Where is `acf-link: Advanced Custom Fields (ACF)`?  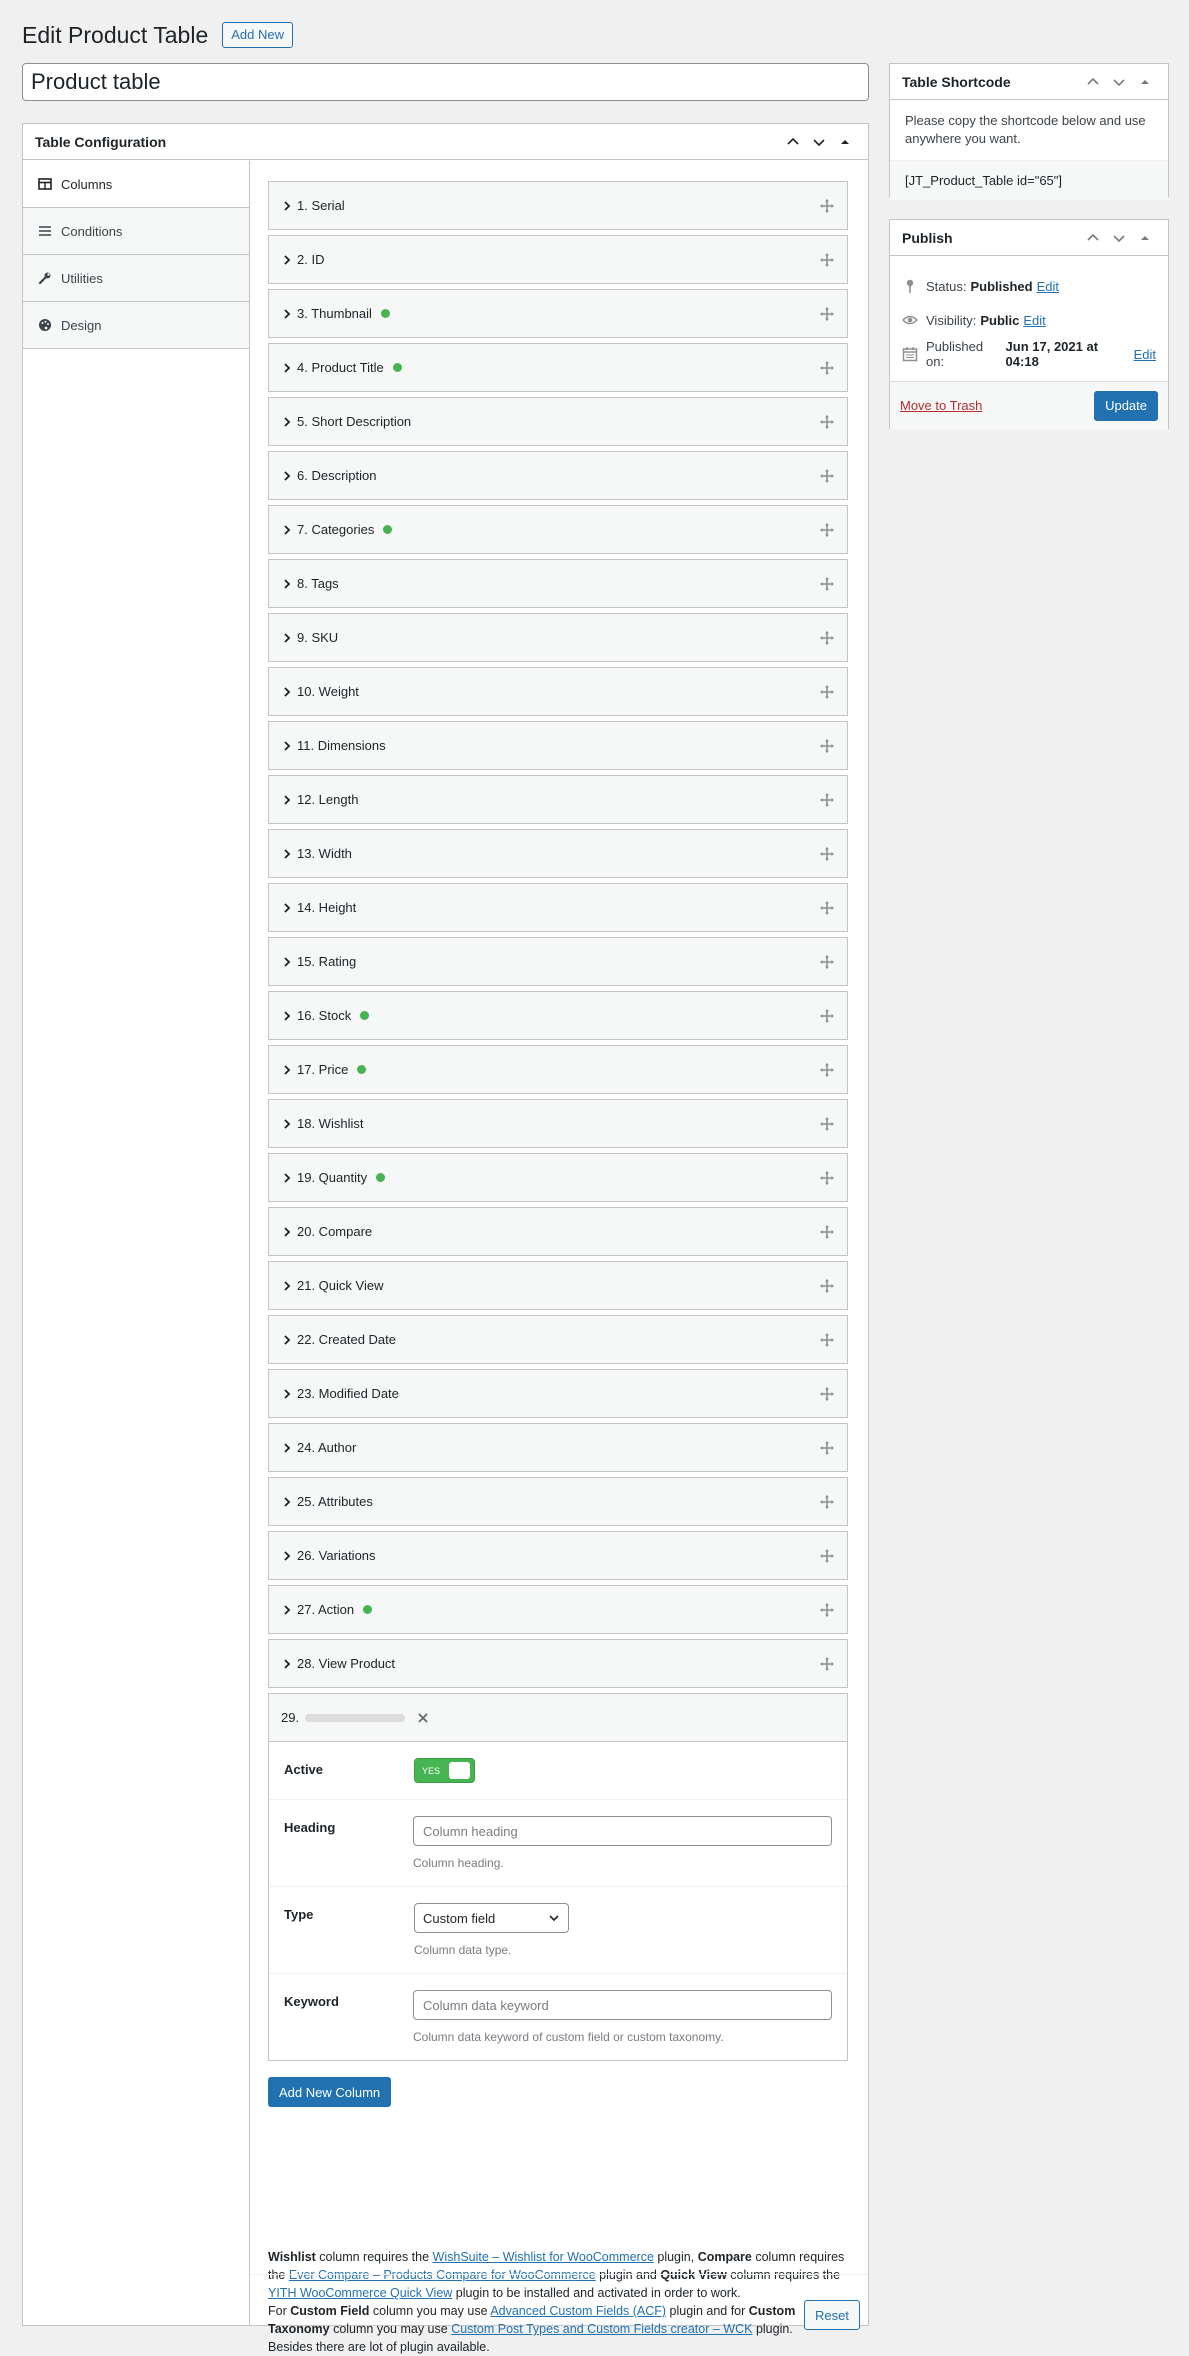
acf-link: Advanced Custom Fields (ACF) is located at coordinates (578, 2311).